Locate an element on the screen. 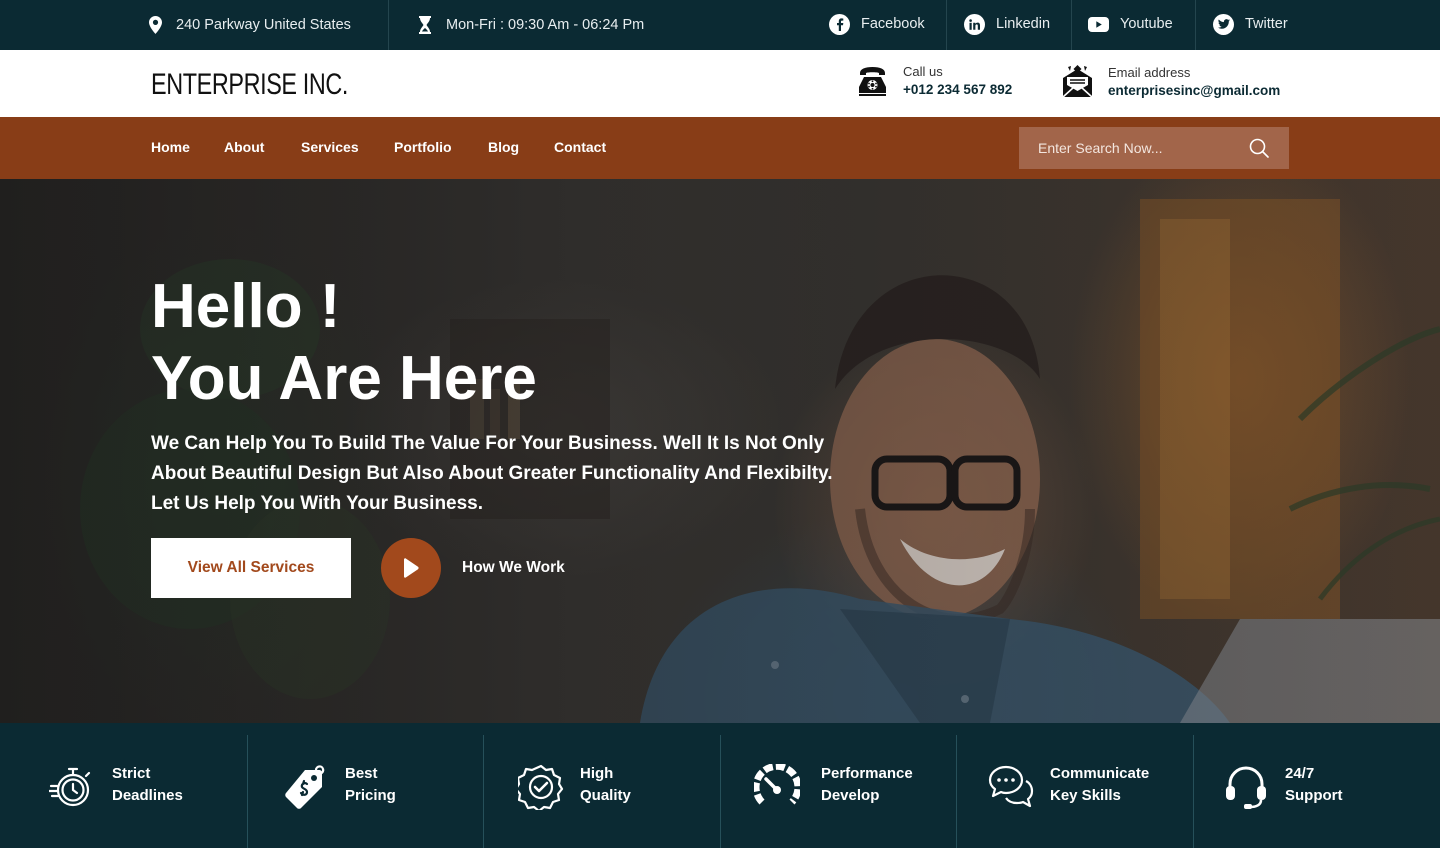 The image size is (1440, 848). hours-info: Mon-Fri : 09:30 Am - 06:24 Pm is located at coordinates (531, 25).